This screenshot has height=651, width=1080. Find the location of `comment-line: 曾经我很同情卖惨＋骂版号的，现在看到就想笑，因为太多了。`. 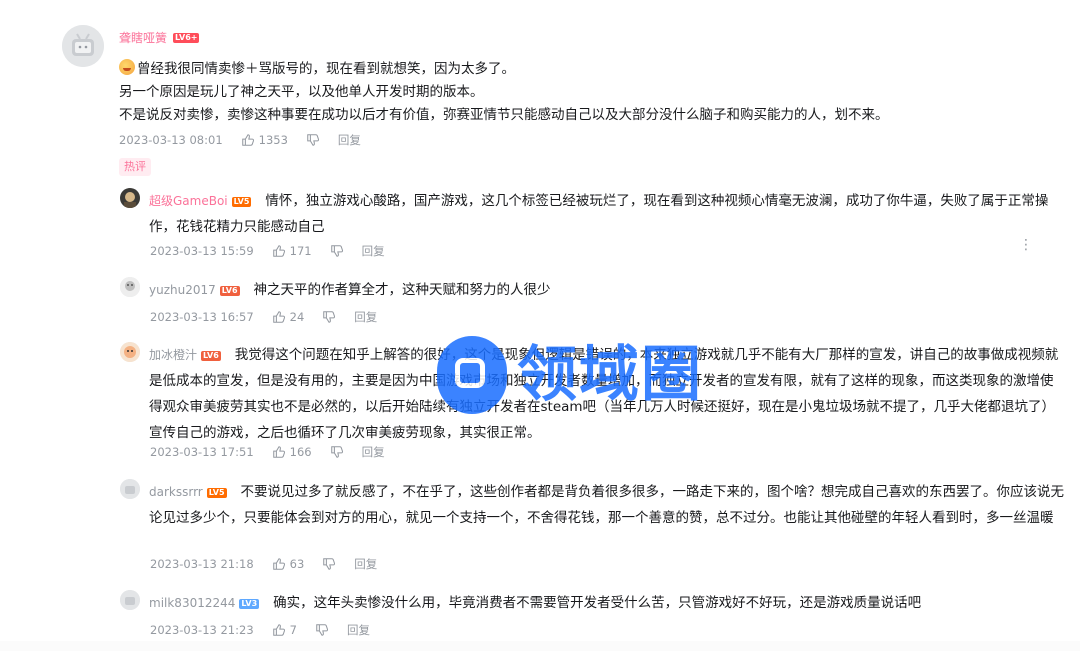

comment-line: 曾经我很同情卖惨＋骂版号的，现在看到就想笑，因为太多了。 is located at coordinates (326, 69).